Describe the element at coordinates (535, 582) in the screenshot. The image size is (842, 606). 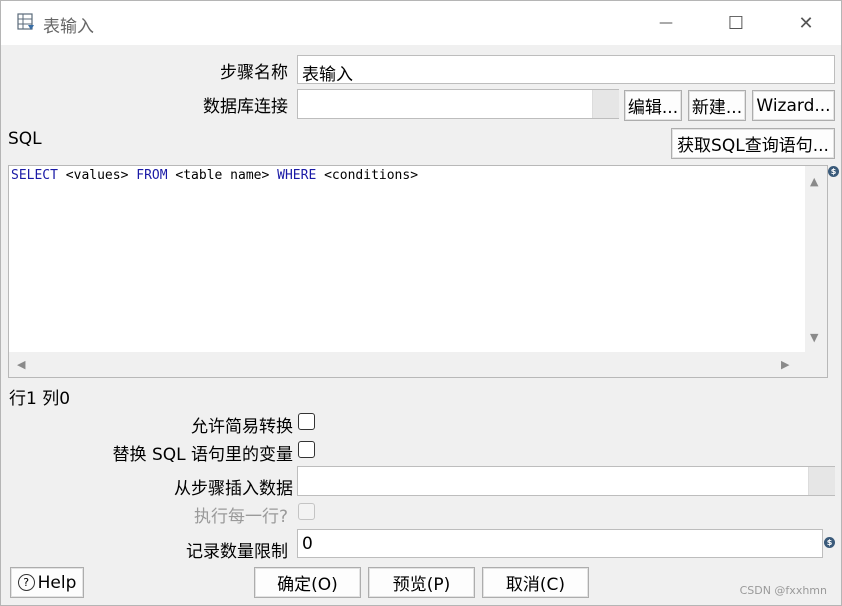
I see `cancel-button: 取消(C)` at that location.